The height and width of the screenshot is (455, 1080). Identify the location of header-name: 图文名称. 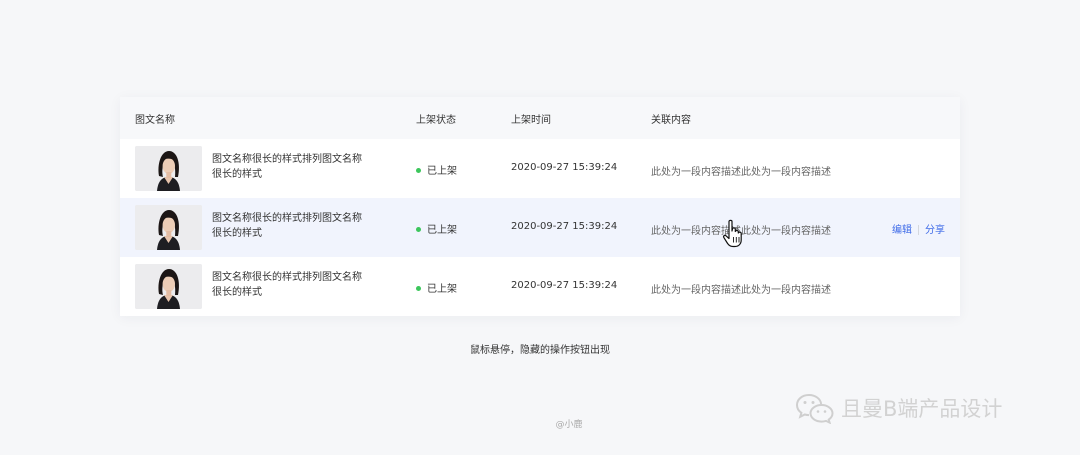
(155, 120).